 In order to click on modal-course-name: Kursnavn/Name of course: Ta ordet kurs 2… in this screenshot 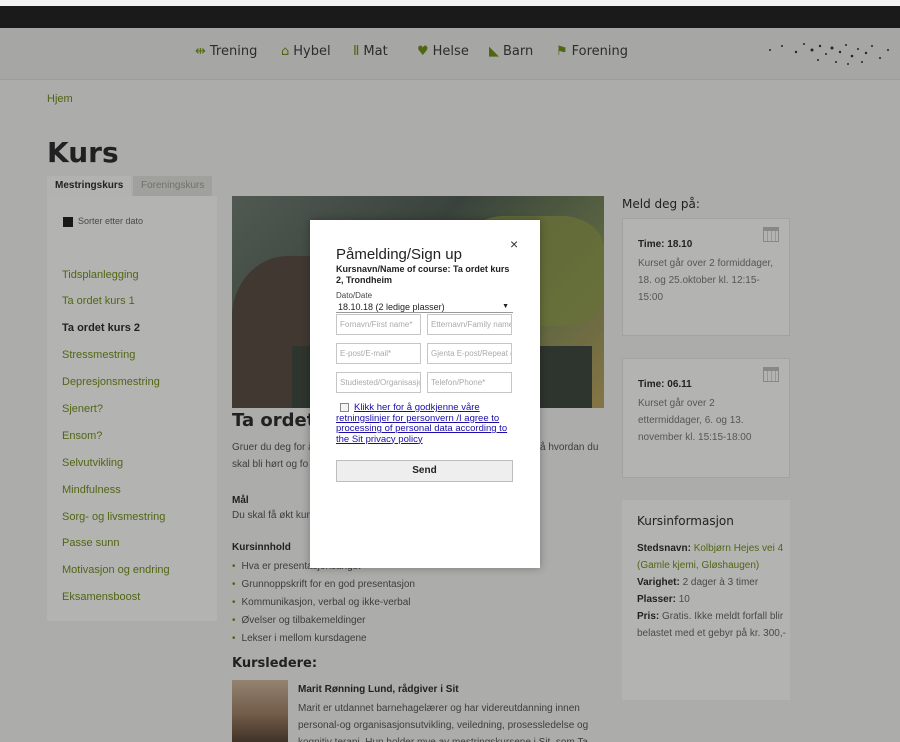, I will do `click(423, 274)`.